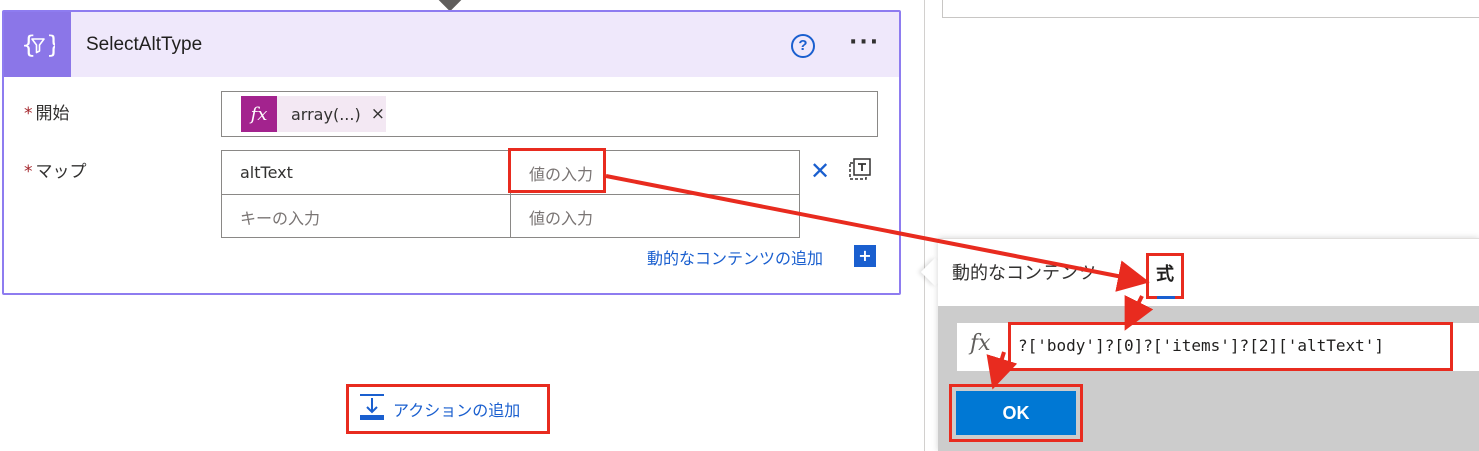 The width and height of the screenshot is (1479, 451). I want to click on tab-expression: 式, so click(1165, 276).